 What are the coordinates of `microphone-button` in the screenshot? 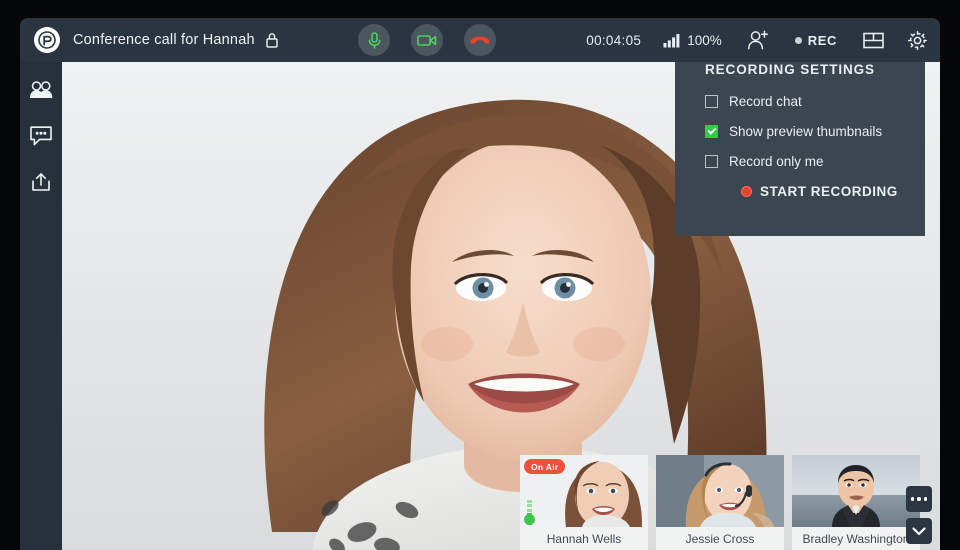 It's located at (374, 40).